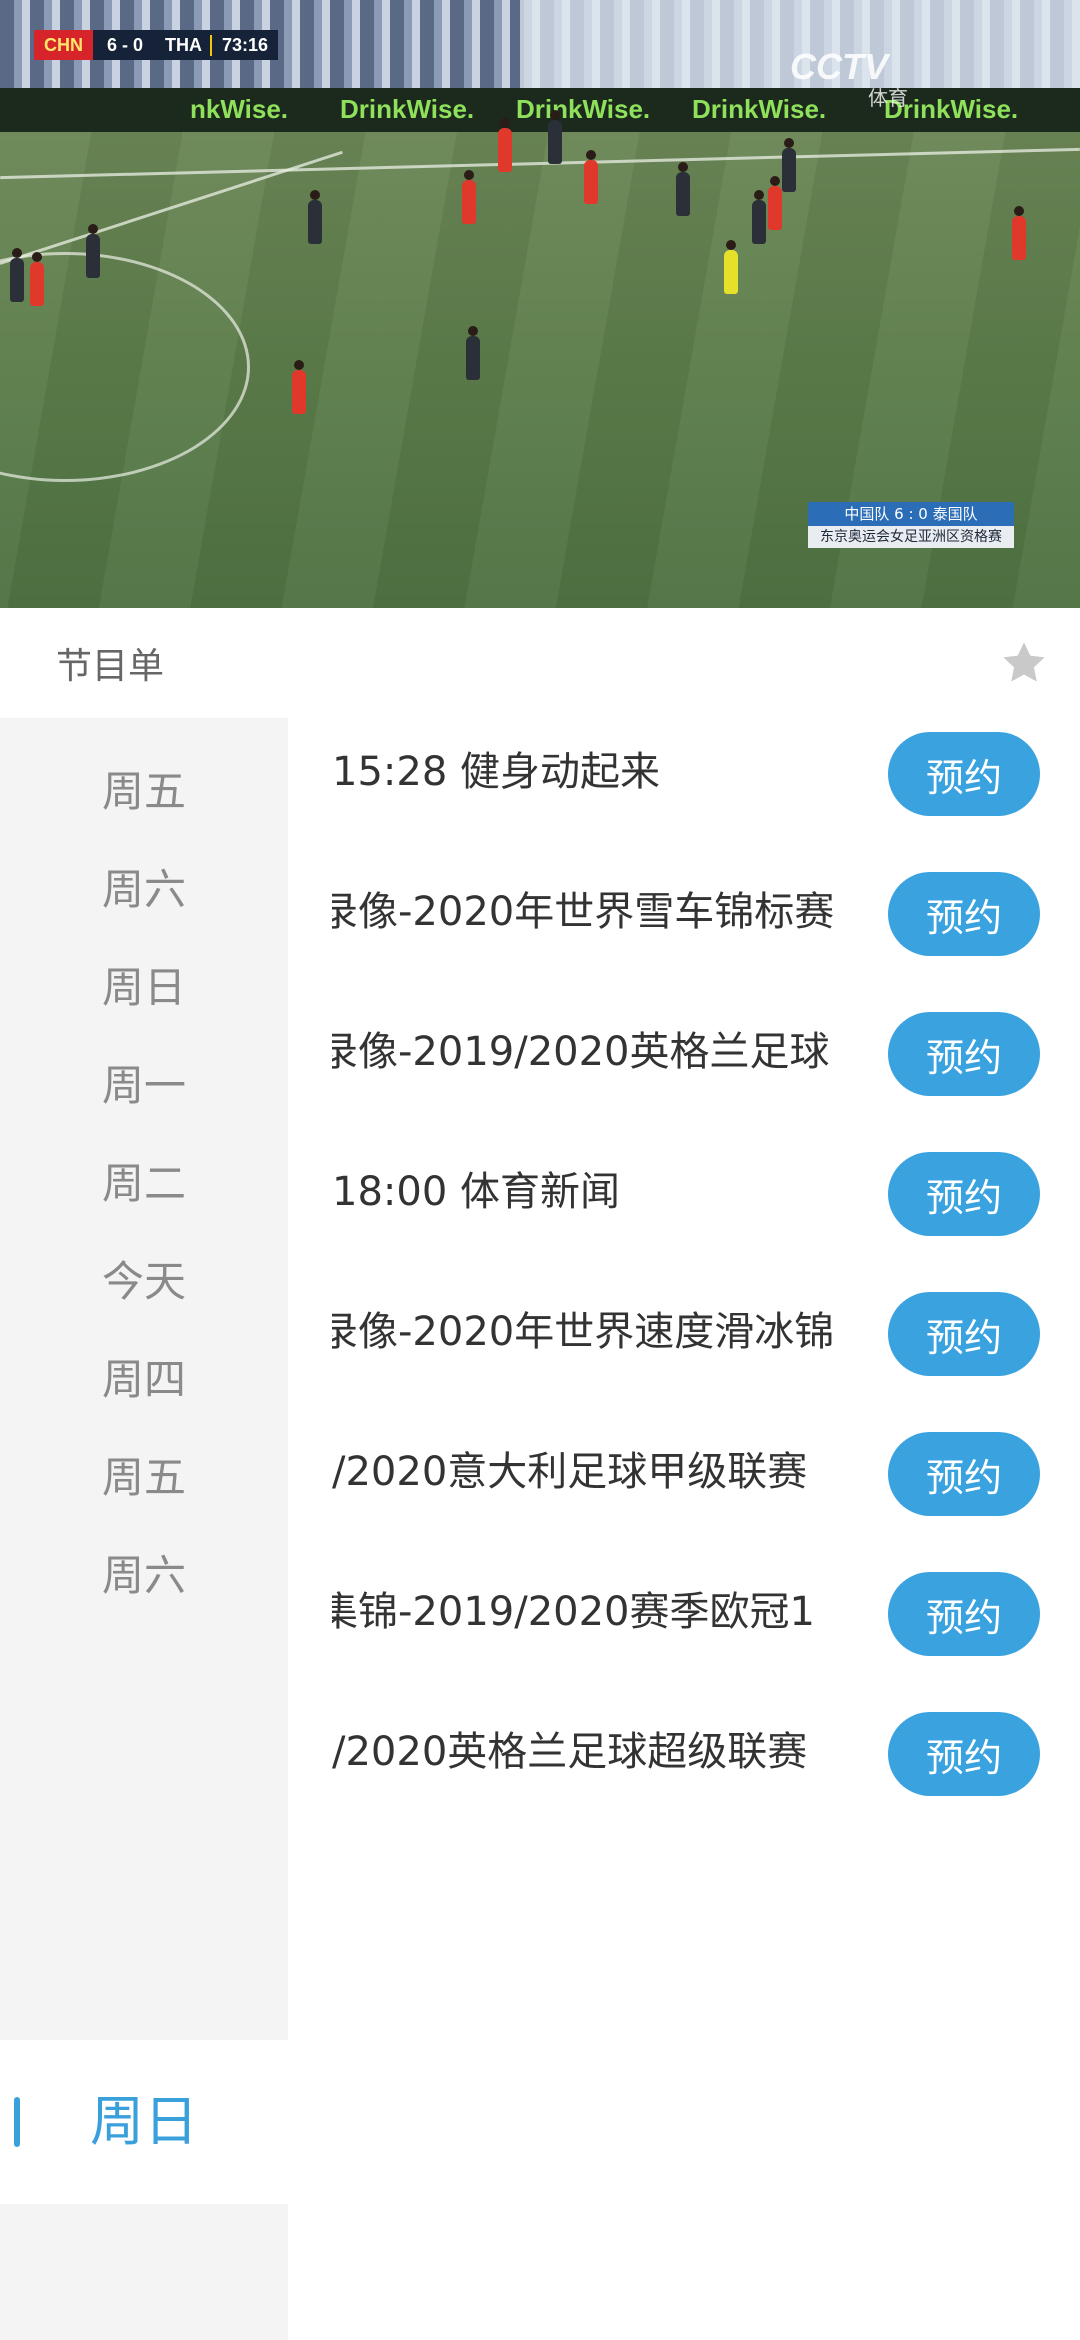  What do you see at coordinates (570, 1752) in the screenshot?
I see `program-title: /2020英格兰足球超级联赛` at bounding box center [570, 1752].